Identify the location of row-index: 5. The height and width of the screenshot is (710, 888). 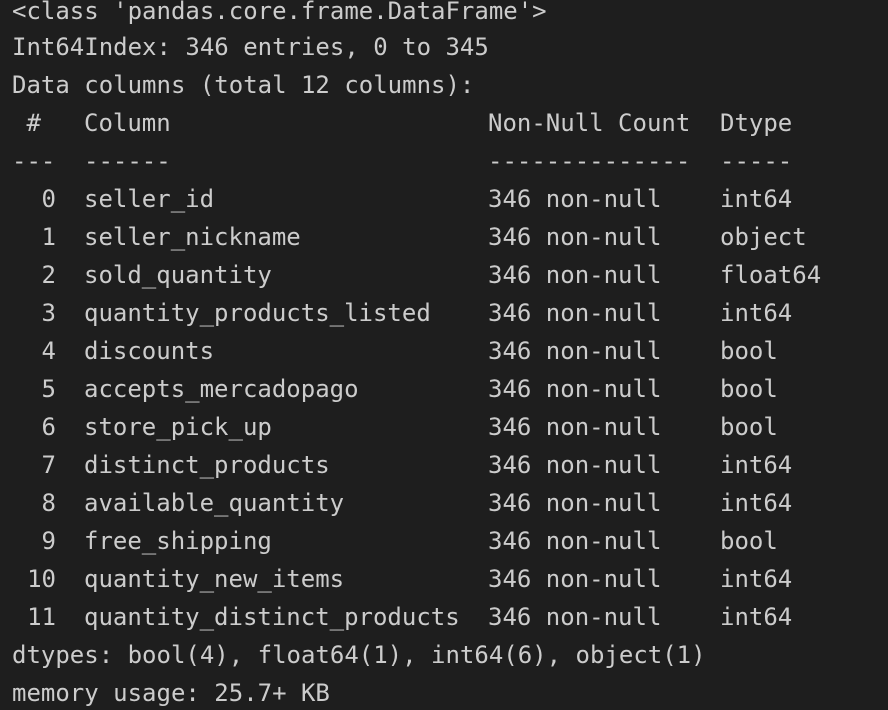
(48, 389).